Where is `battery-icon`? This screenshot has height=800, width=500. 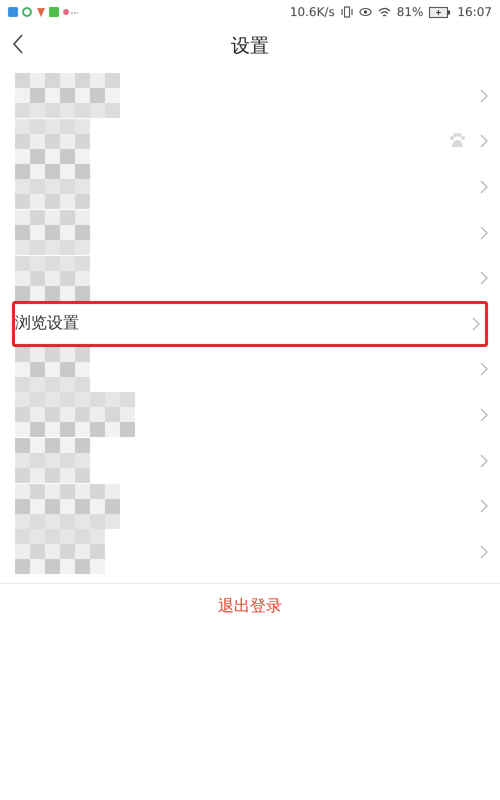 battery-icon is located at coordinates (440, 12).